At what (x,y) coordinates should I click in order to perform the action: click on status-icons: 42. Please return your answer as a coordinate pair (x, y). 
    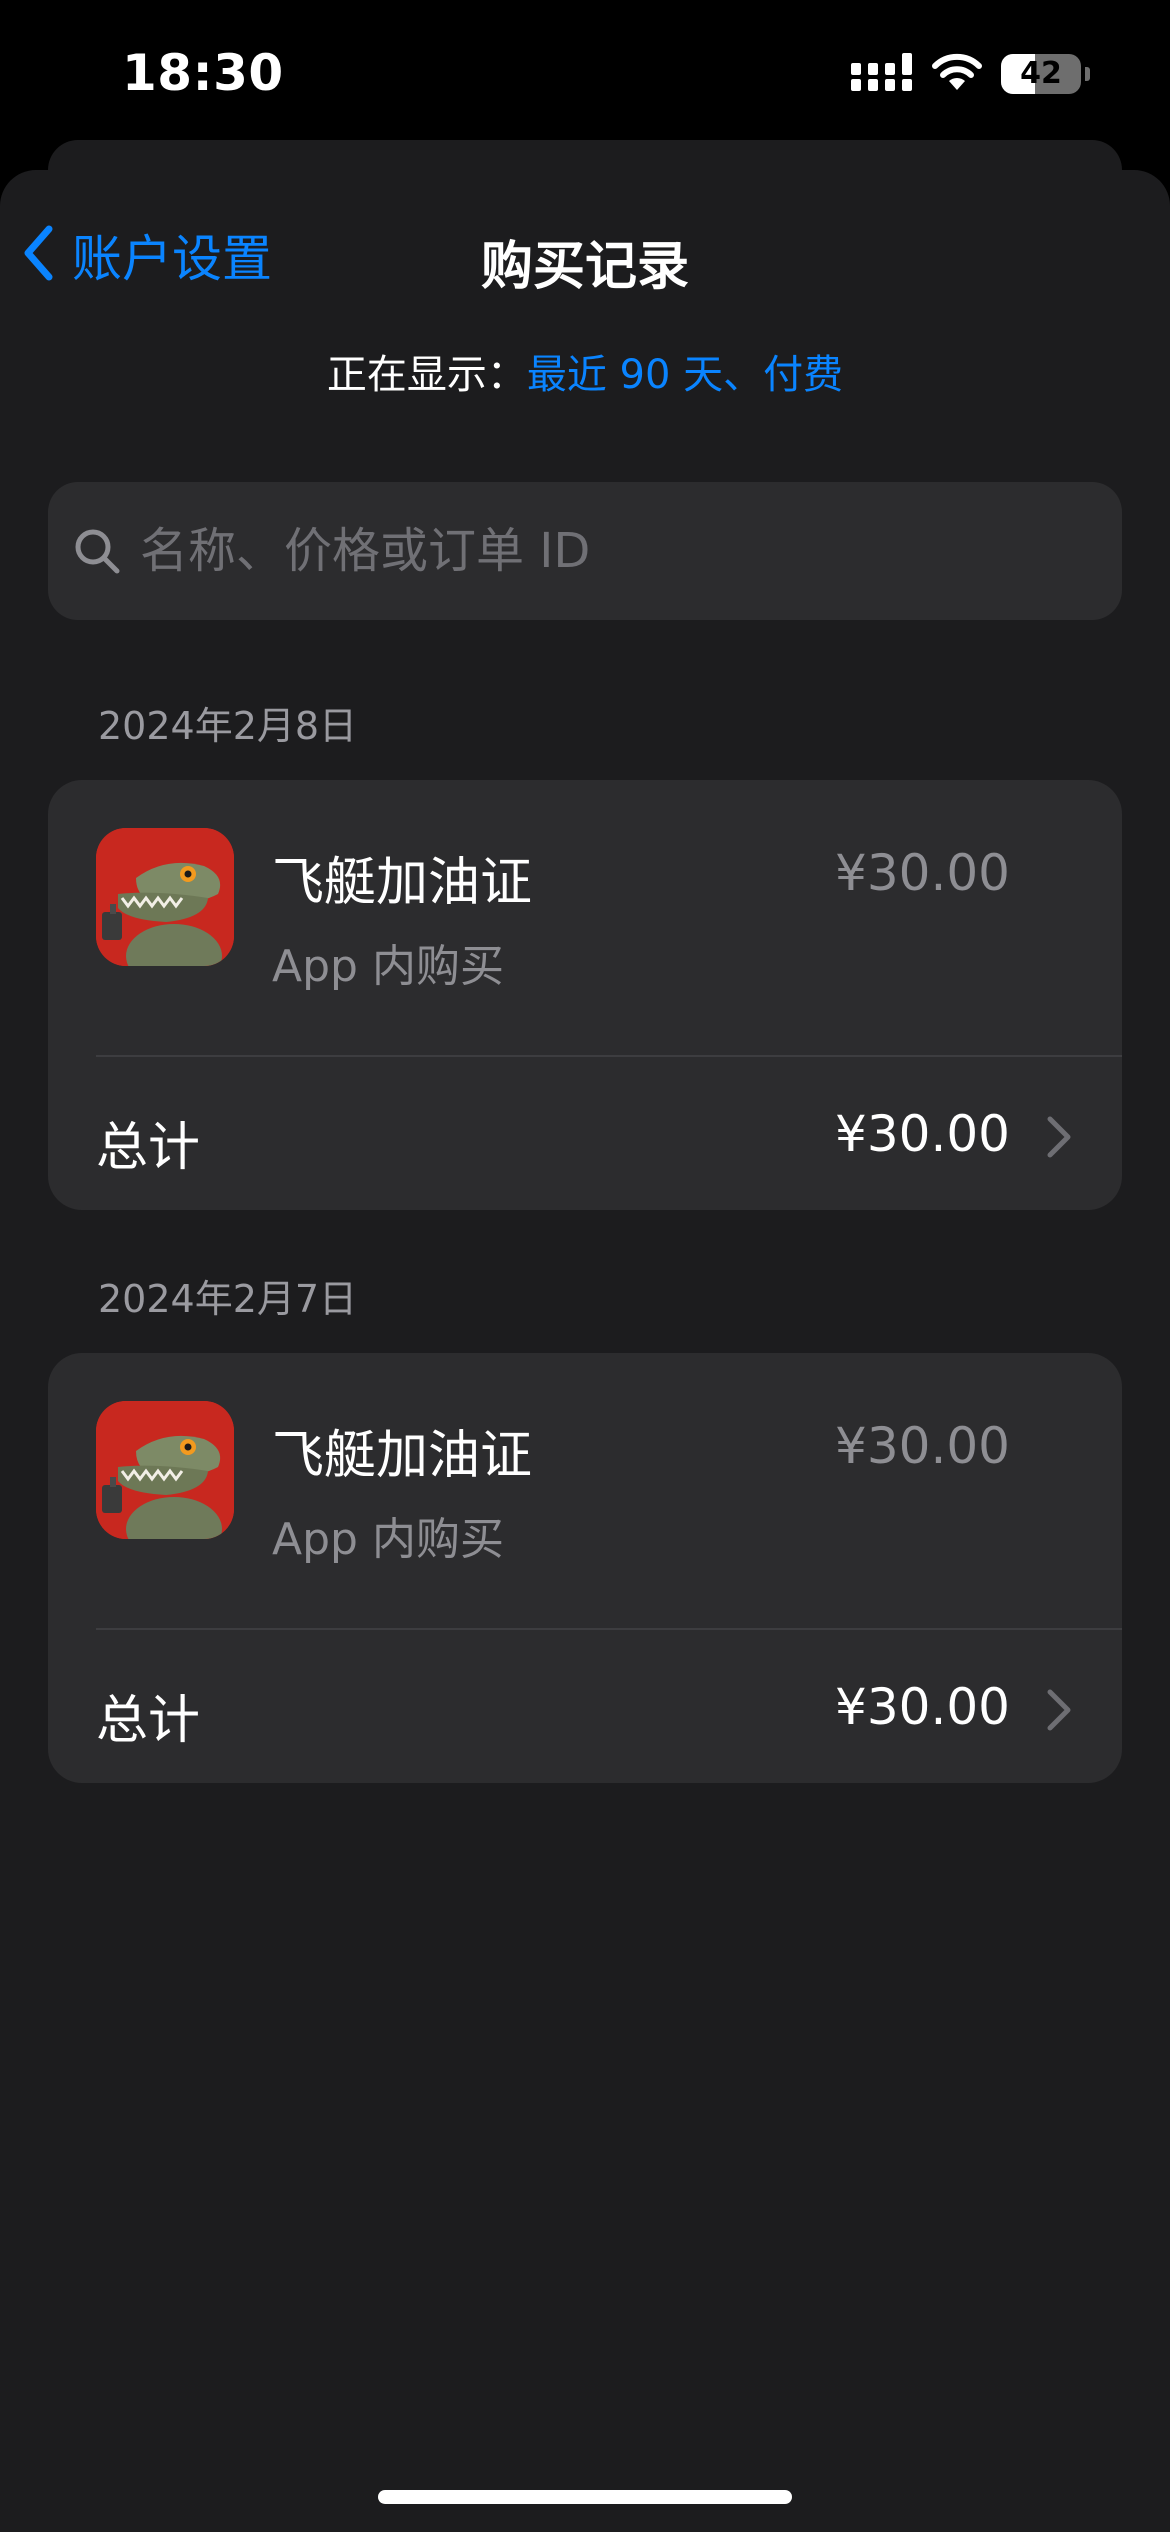
    Looking at the image, I should click on (970, 74).